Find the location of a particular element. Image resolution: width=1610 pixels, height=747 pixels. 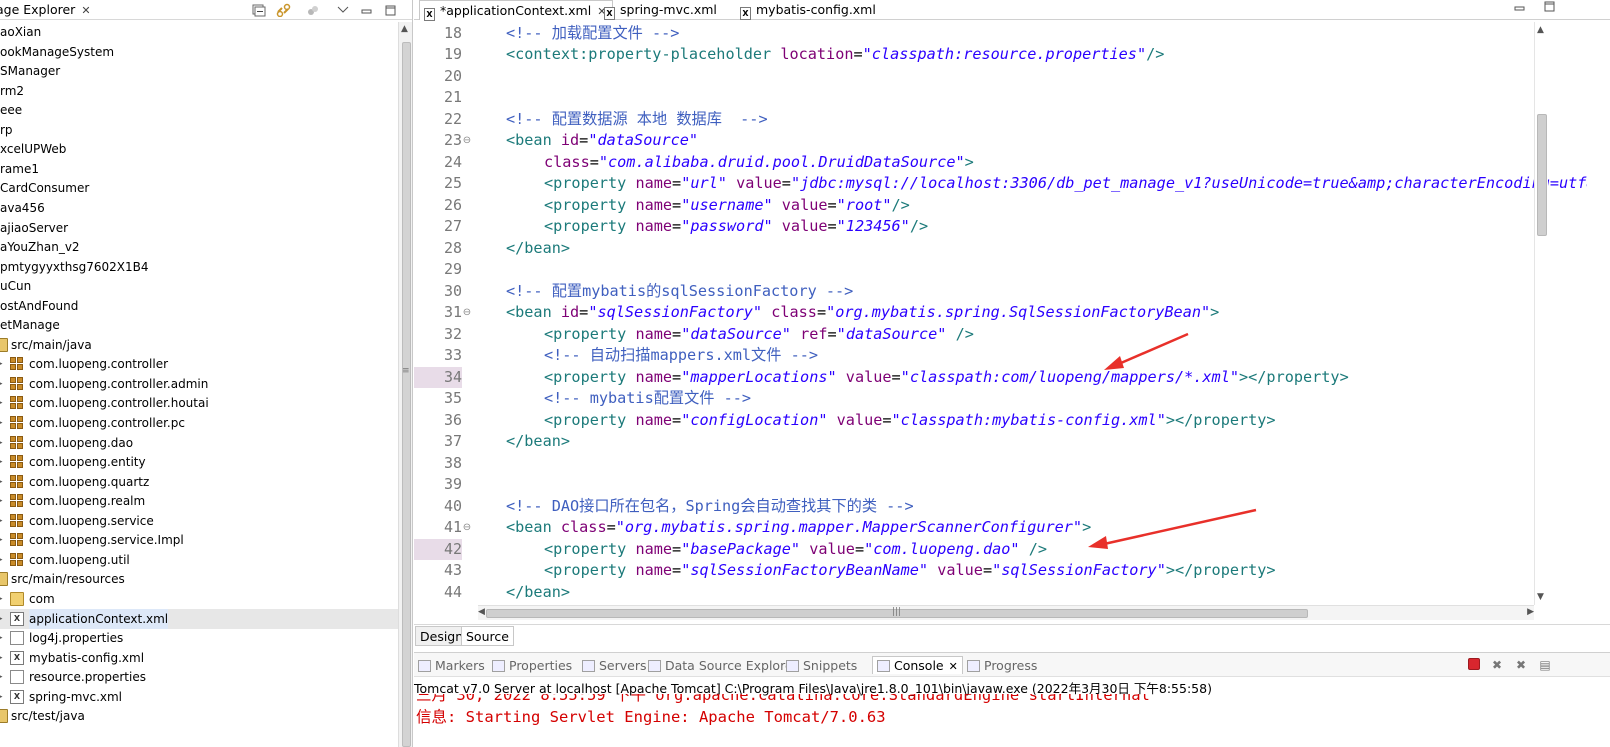

scroll-down-icon: ▼ is located at coordinates (1540, 597).